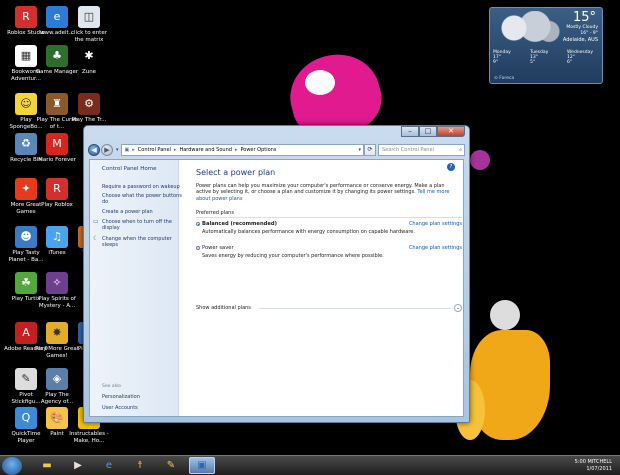 This screenshot has width=620, height=475. What do you see at coordinates (26, 333) in the screenshot?
I see `app-icon: A` at bounding box center [26, 333].